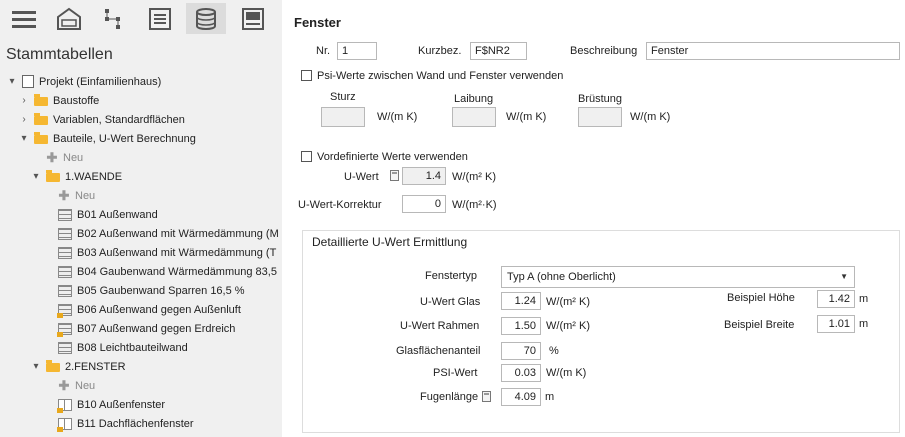 The width and height of the screenshot is (905, 437). I want to click on tree-item: ▾ 1.WAENDE, so click(76, 176).